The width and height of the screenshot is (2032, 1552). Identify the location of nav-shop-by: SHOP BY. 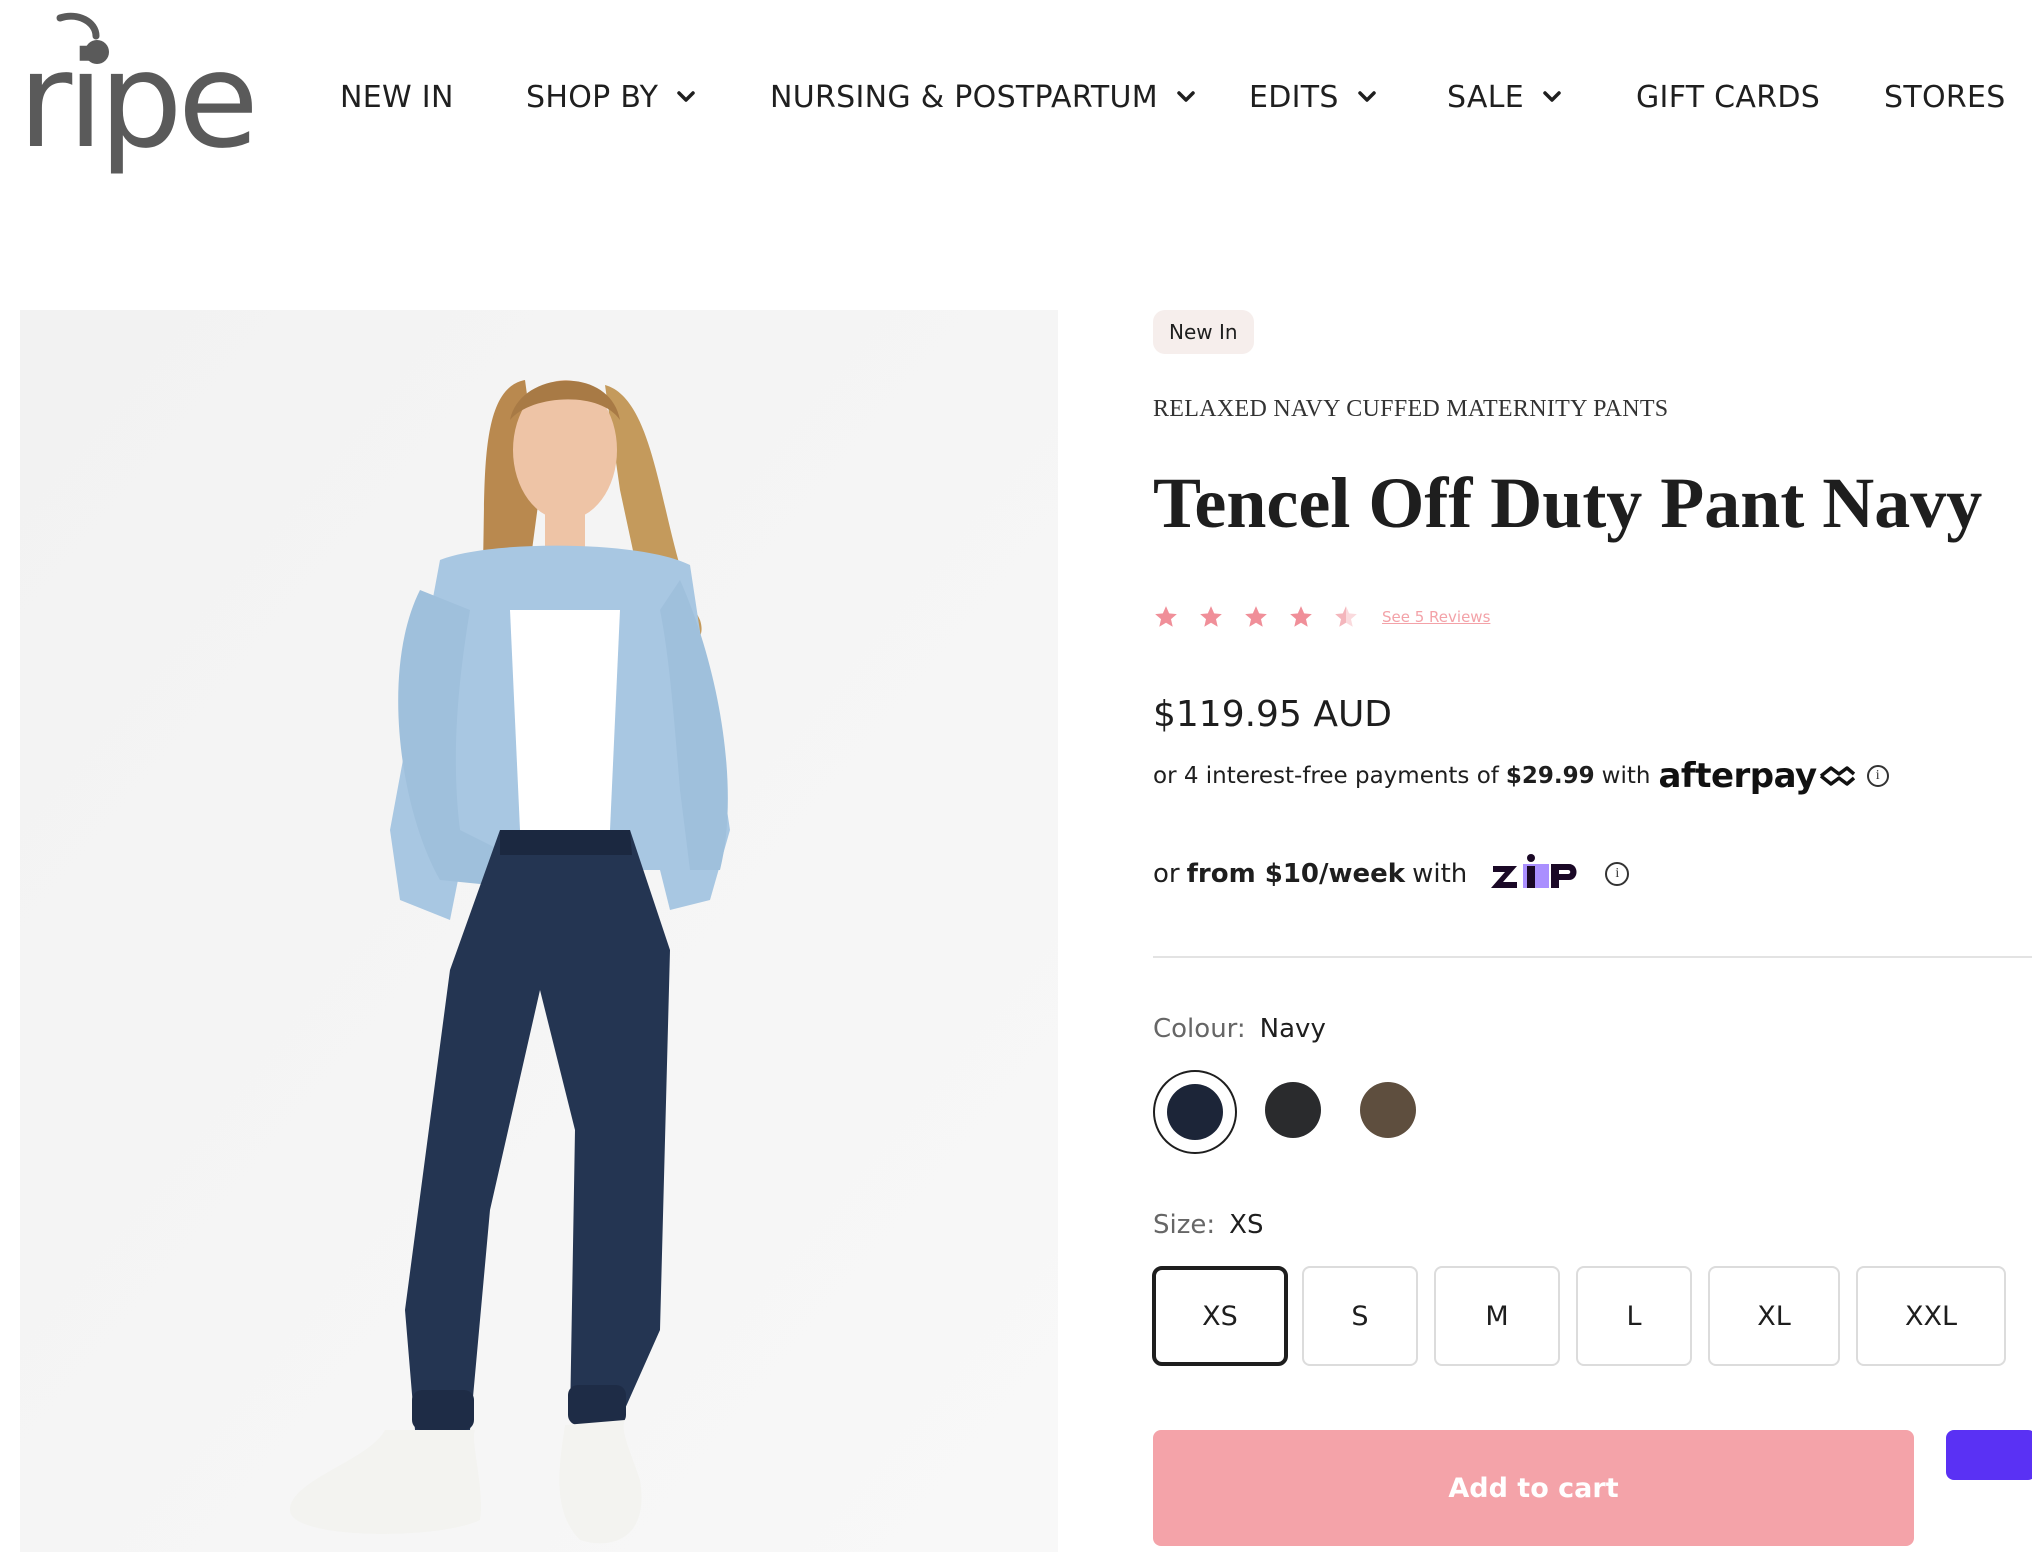
(611, 97).